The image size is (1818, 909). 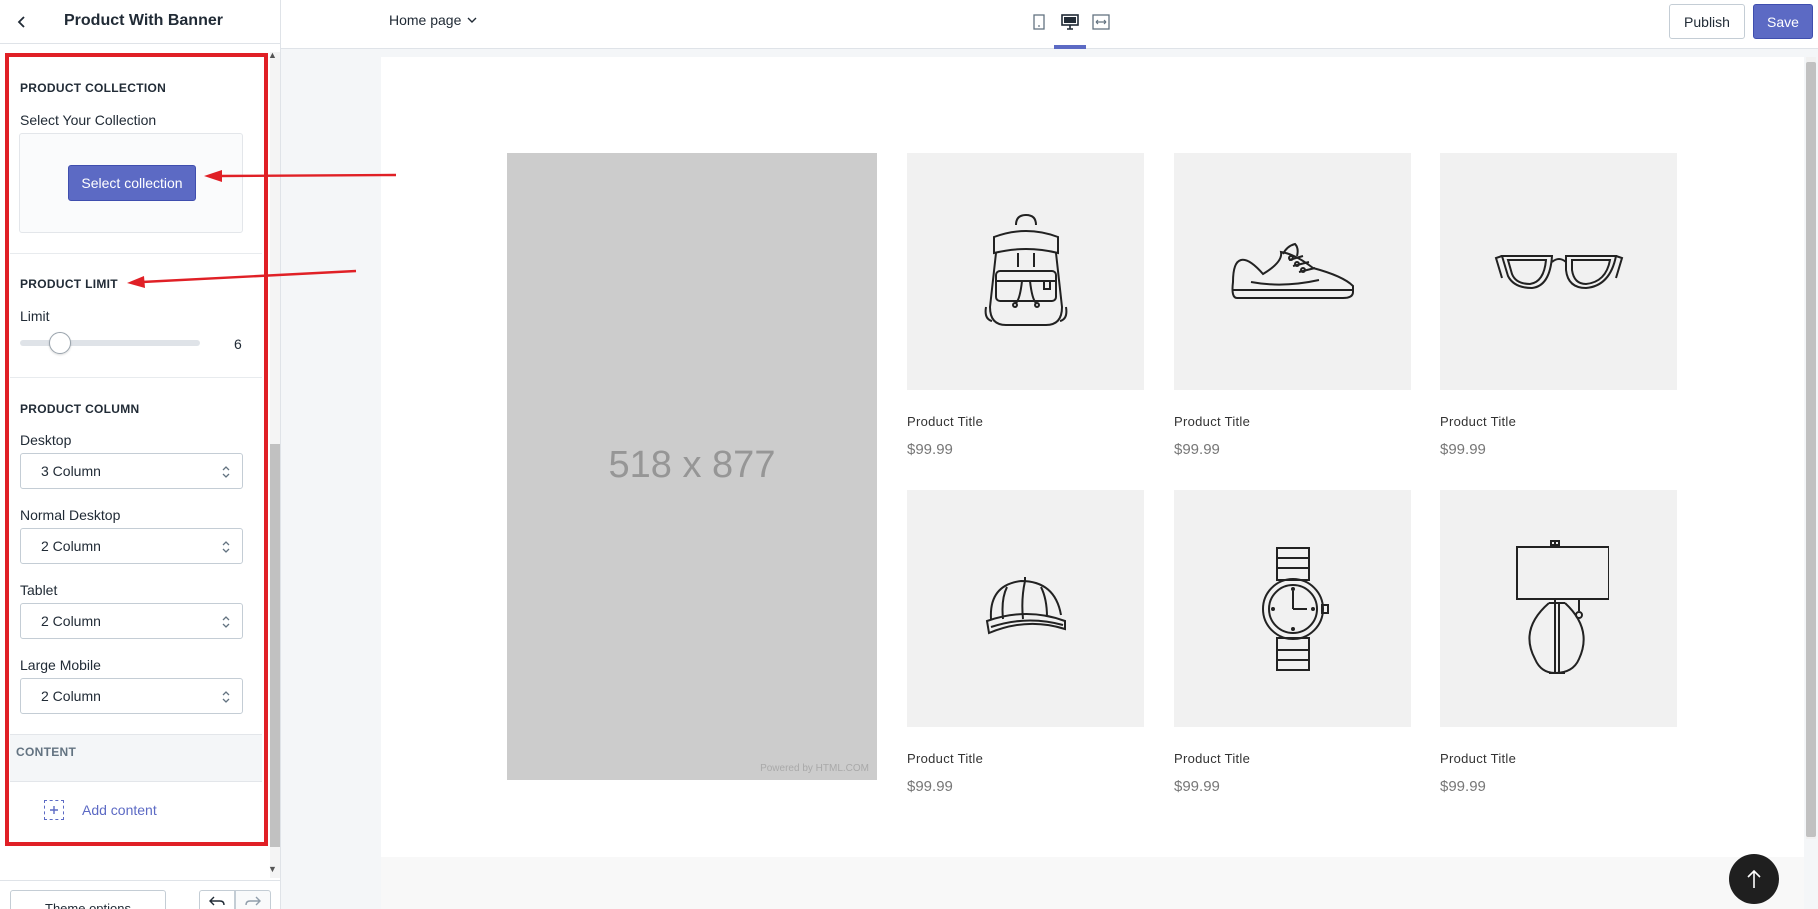 I want to click on active-device-indicator, so click(x=1070, y=47).